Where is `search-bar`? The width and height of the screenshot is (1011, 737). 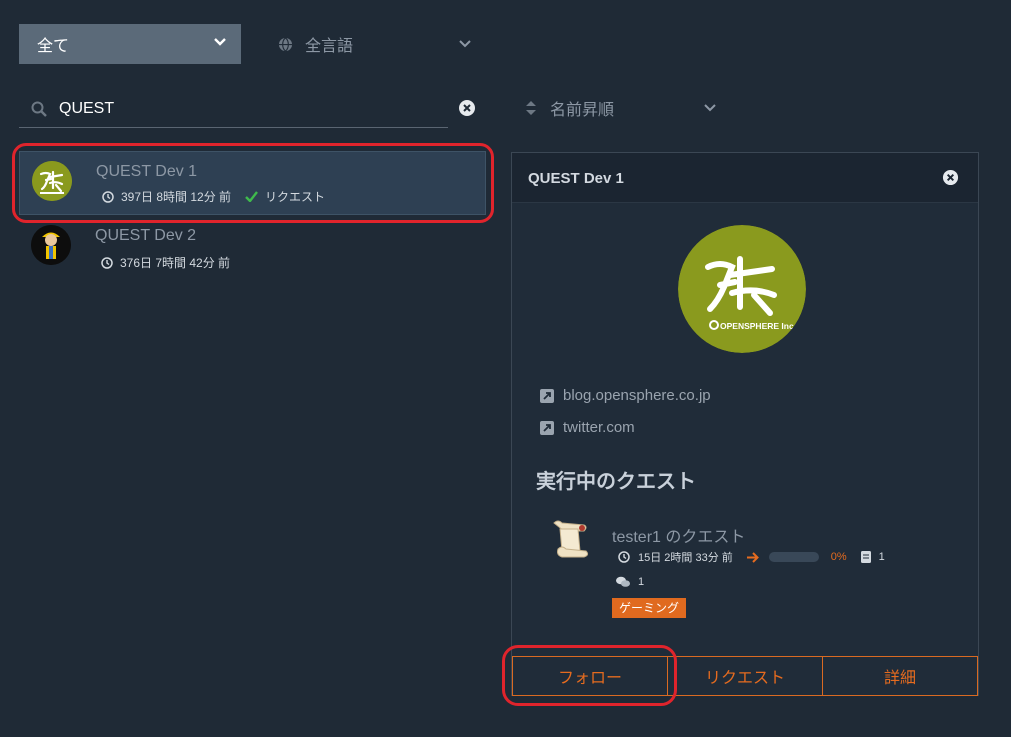 search-bar is located at coordinates (233, 110).